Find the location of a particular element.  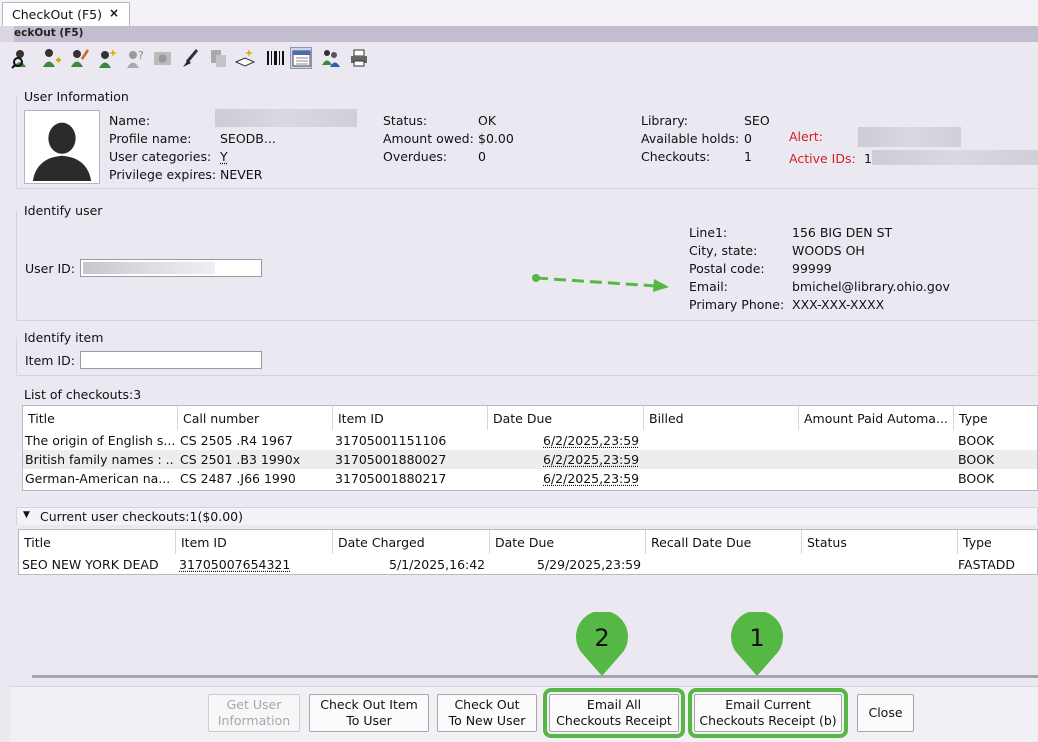

profile-name-label: Profile name: is located at coordinates (150, 138).